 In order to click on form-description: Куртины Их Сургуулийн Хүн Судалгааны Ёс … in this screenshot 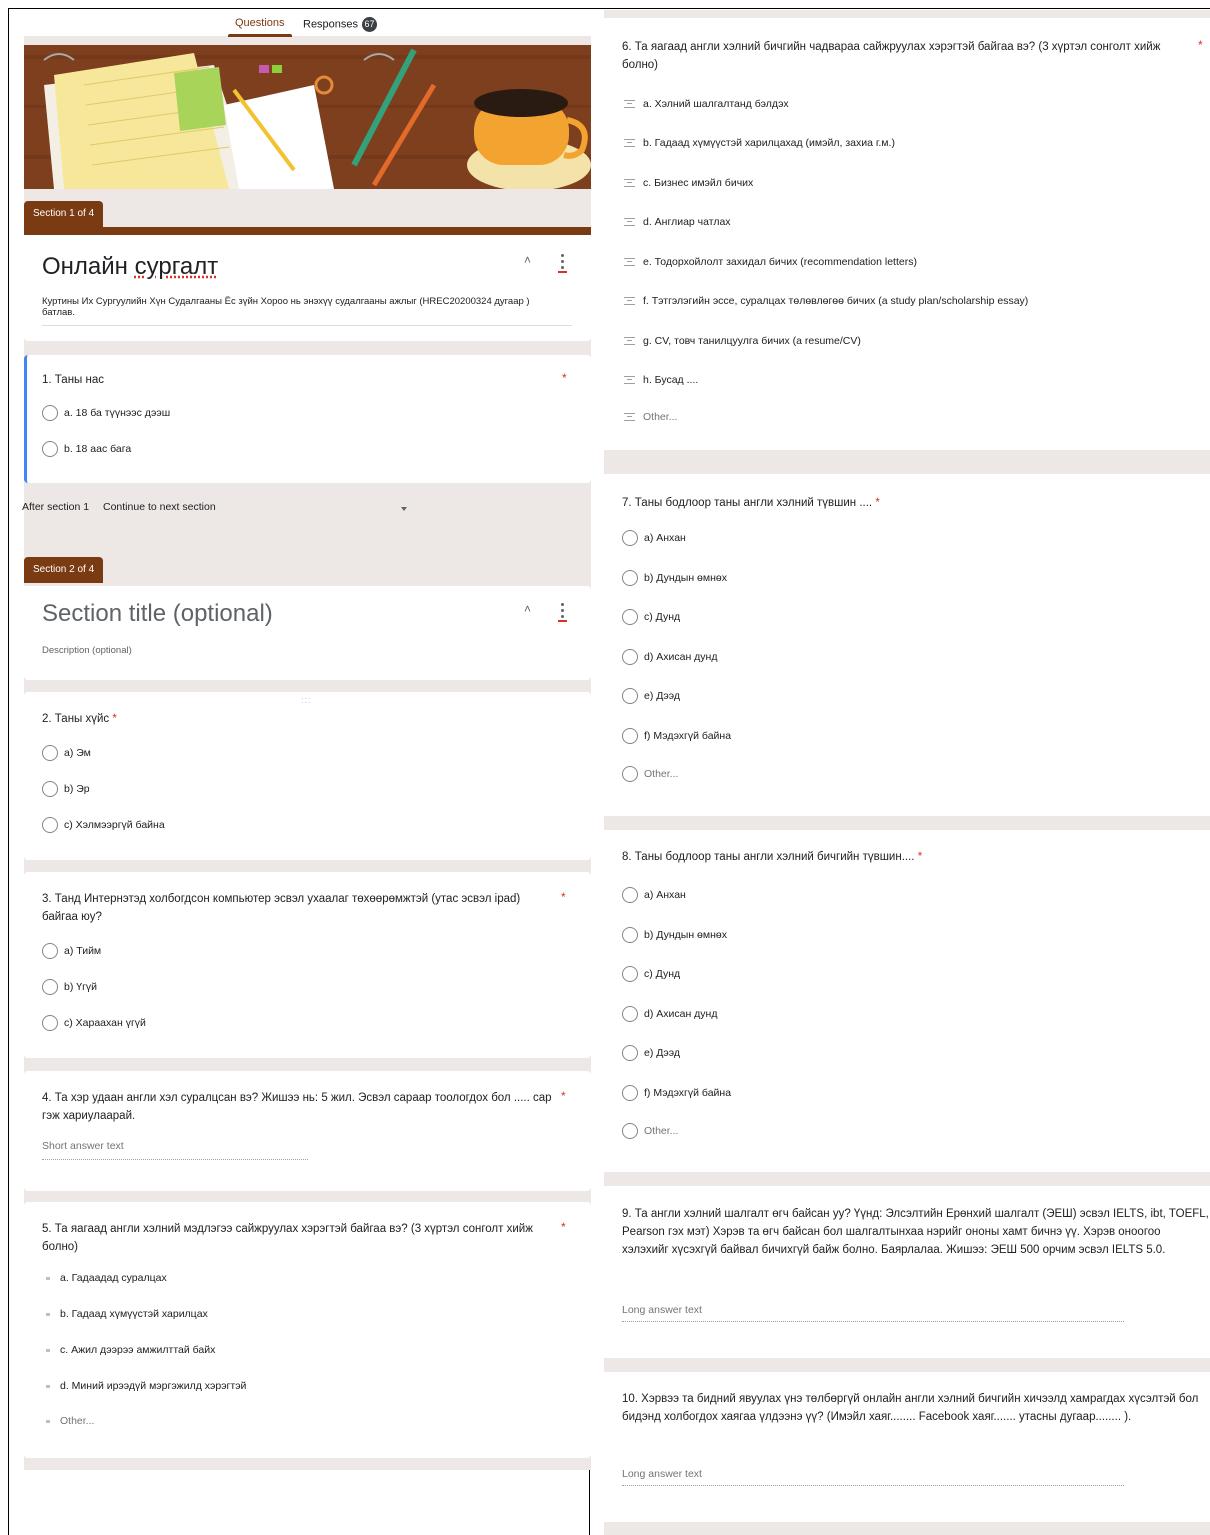, I will do `click(302, 307)`.